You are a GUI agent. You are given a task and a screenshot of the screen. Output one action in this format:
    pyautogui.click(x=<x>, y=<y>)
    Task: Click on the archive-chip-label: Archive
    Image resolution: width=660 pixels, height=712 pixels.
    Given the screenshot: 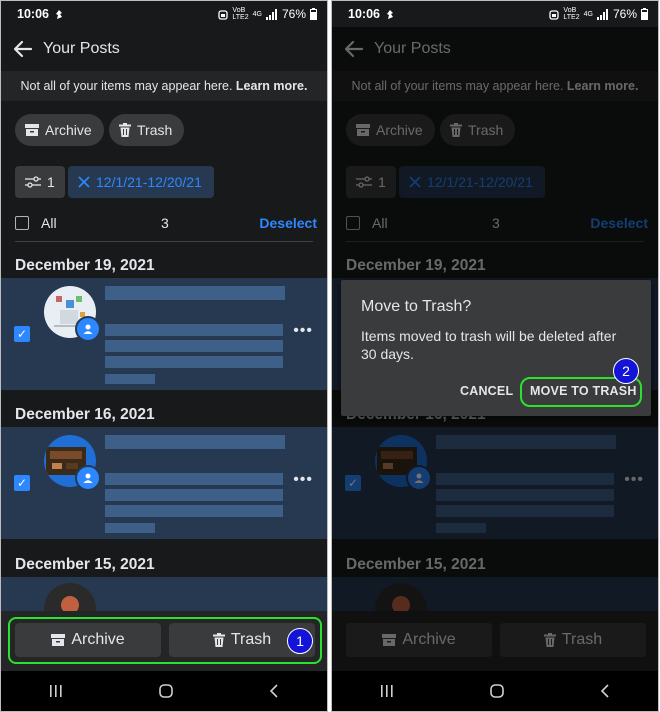 What is the action you would take?
    pyautogui.click(x=68, y=130)
    